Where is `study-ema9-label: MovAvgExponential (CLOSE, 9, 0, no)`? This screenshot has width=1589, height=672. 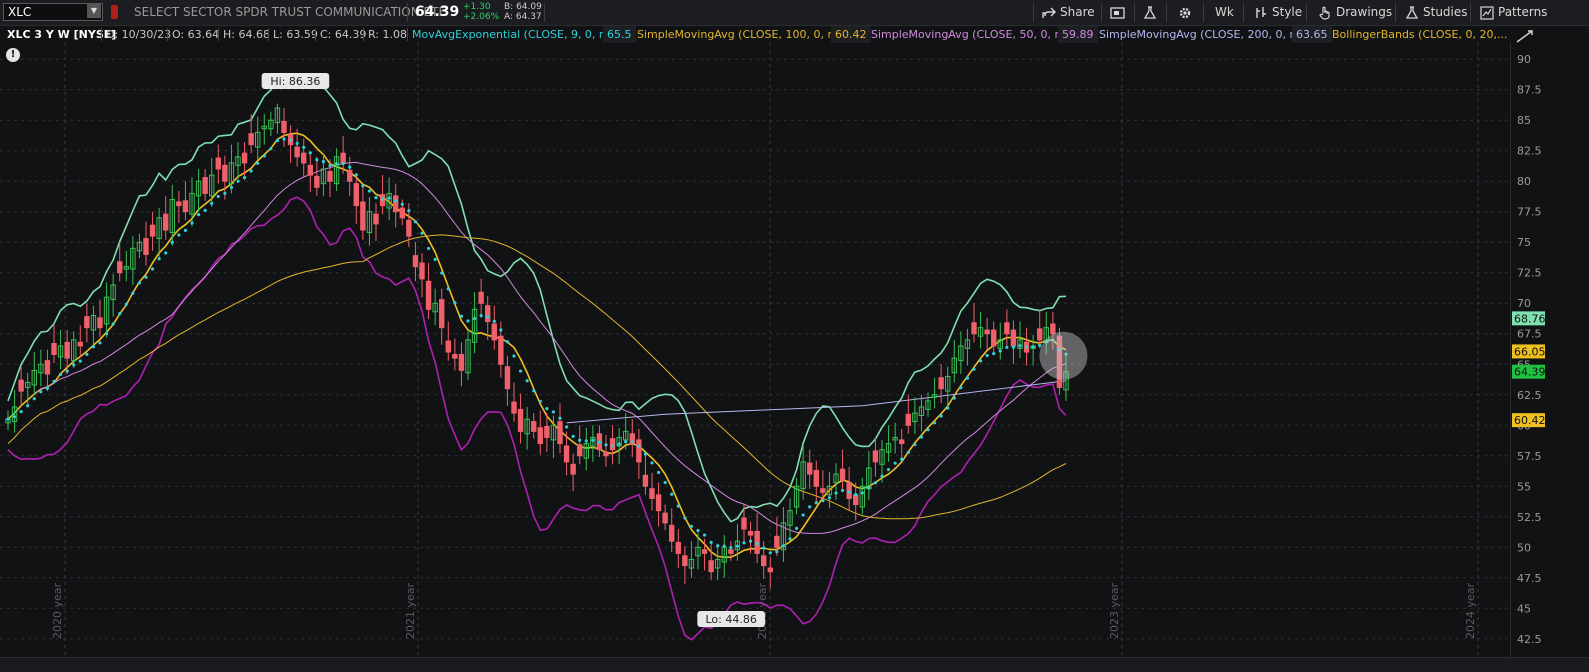
study-ema9-label: MovAvgExponential (CLOSE, 9, 0, no) is located at coordinates (514, 34).